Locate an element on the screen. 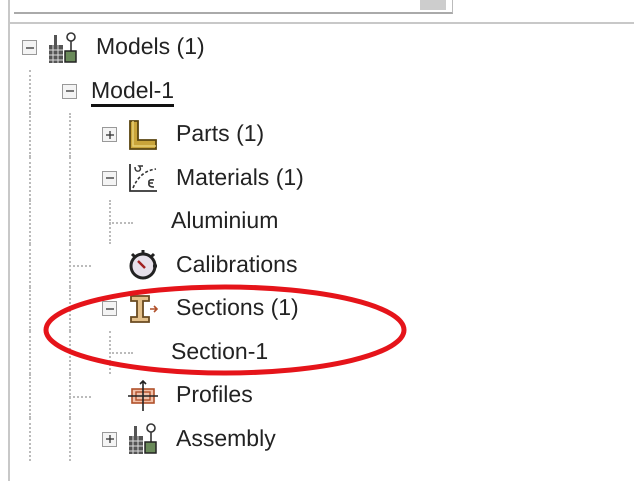  tree-item: Assembly is located at coordinates (226, 439).